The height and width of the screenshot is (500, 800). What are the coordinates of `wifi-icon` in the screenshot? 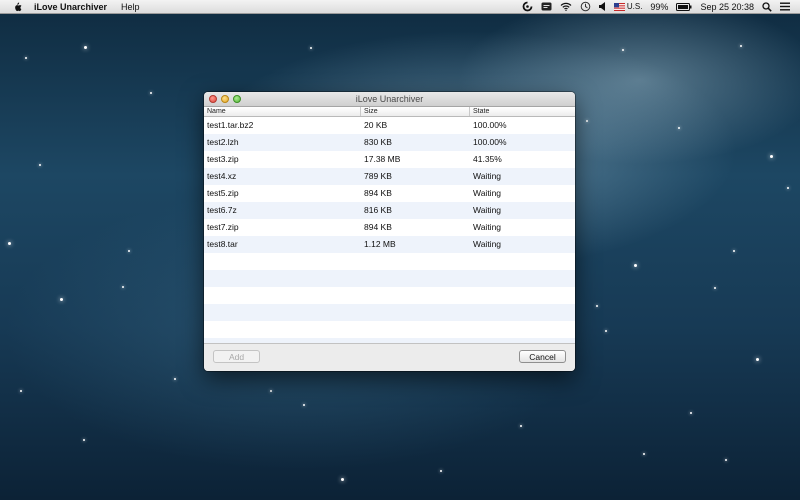 It's located at (566, 6).